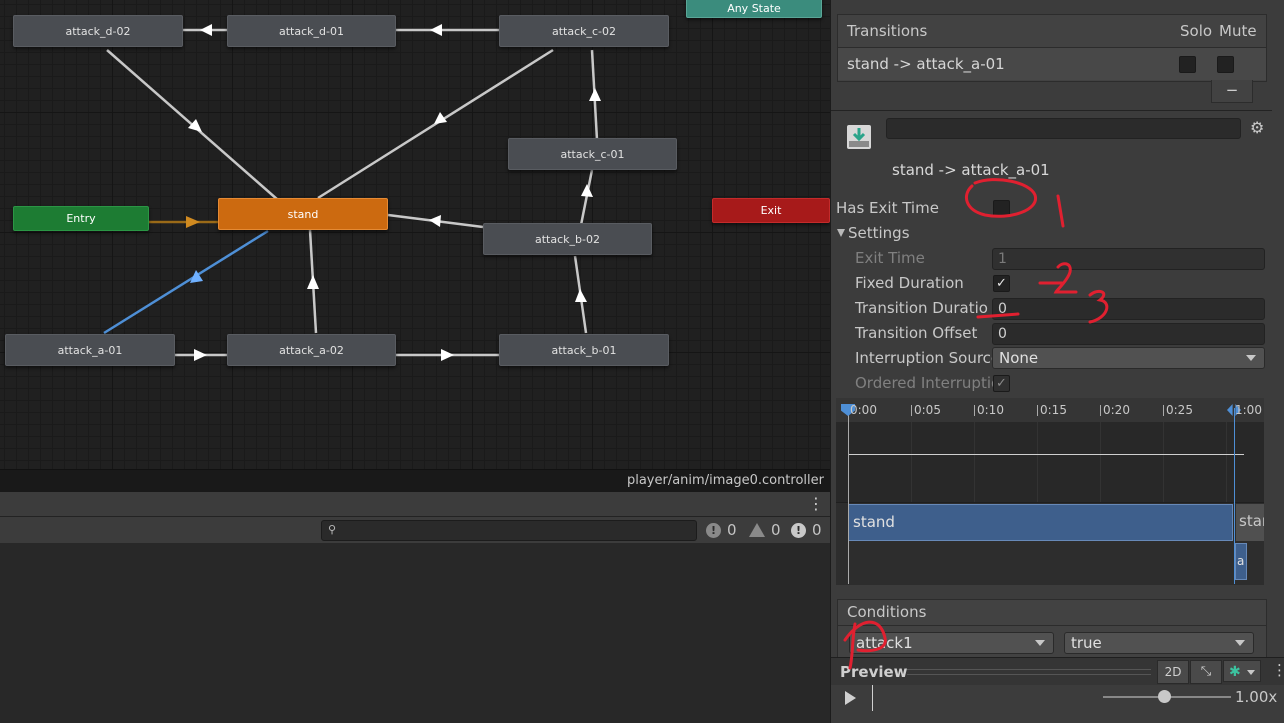 The width and height of the screenshot is (1284, 723). What do you see at coordinates (584, 350) in the screenshot?
I see `state-attack-b-01: attack_b-01` at bounding box center [584, 350].